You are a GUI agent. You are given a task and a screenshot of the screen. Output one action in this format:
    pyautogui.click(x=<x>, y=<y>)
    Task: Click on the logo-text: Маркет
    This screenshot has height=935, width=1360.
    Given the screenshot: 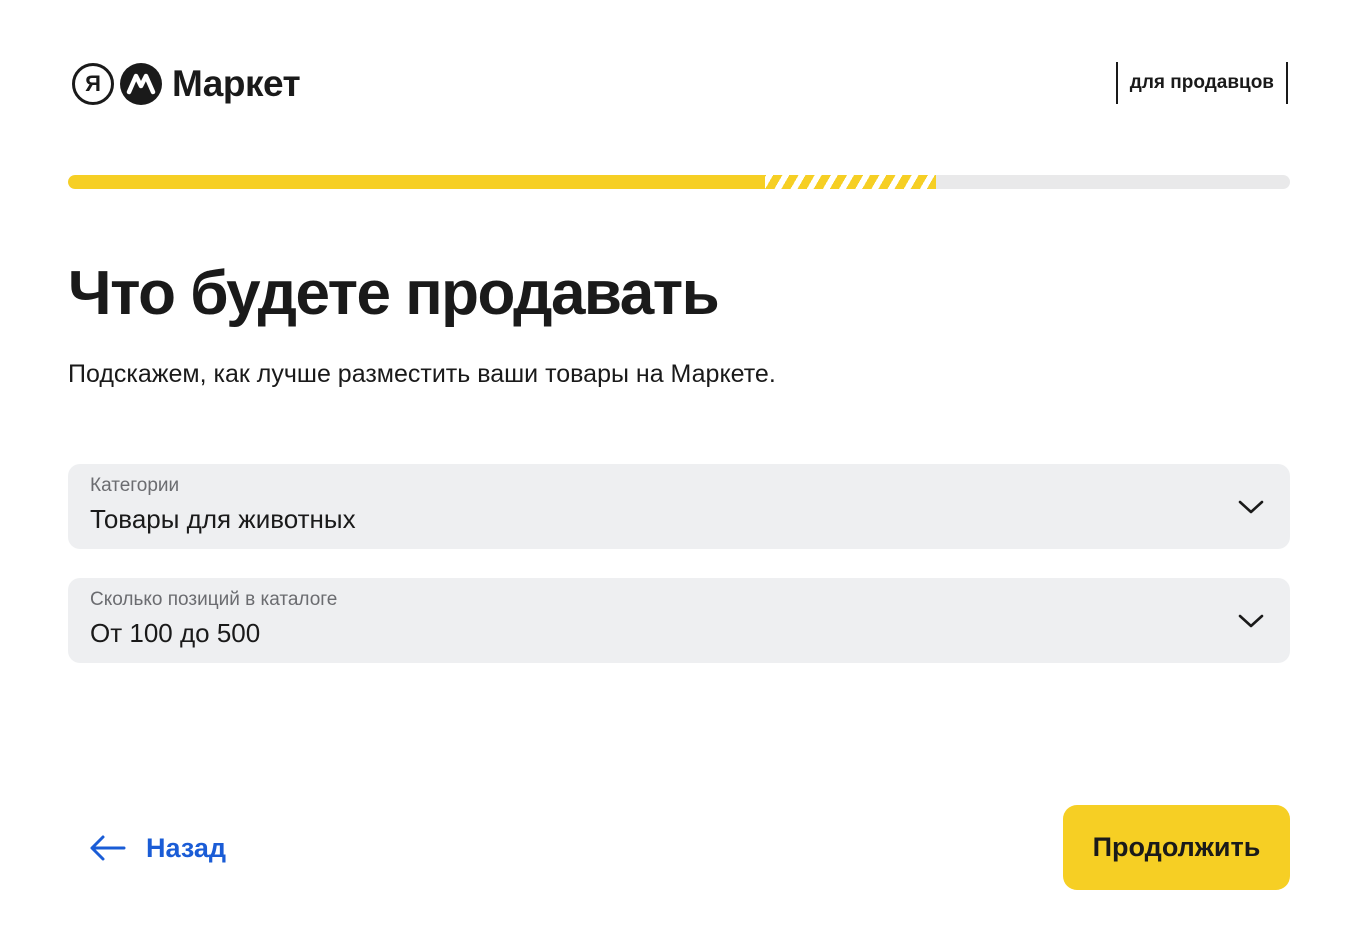 What is the action you would take?
    pyautogui.click(x=236, y=83)
    